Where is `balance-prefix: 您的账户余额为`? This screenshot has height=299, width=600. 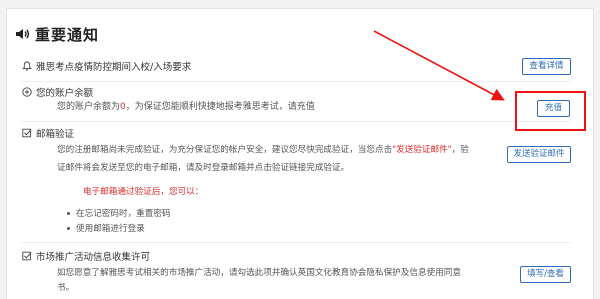 balance-prefix: 您的账户余额为 is located at coordinates (89, 107).